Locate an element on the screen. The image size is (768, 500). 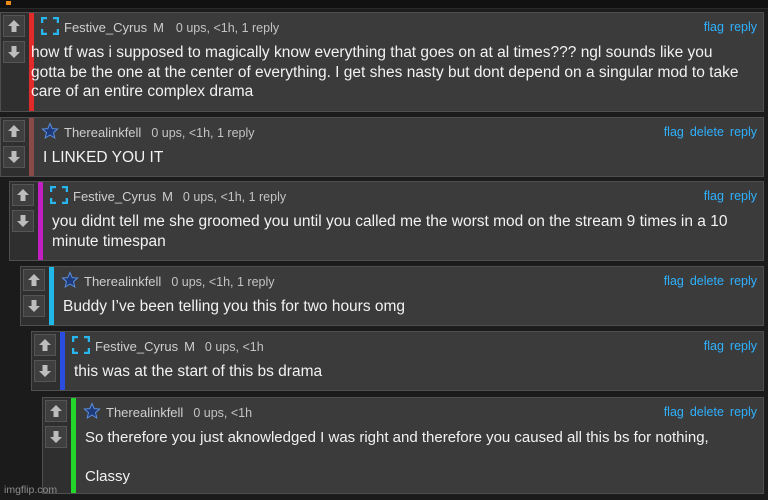
username-link: Festive_Cyrus M 0 ups, <1h is located at coordinates (179, 346).